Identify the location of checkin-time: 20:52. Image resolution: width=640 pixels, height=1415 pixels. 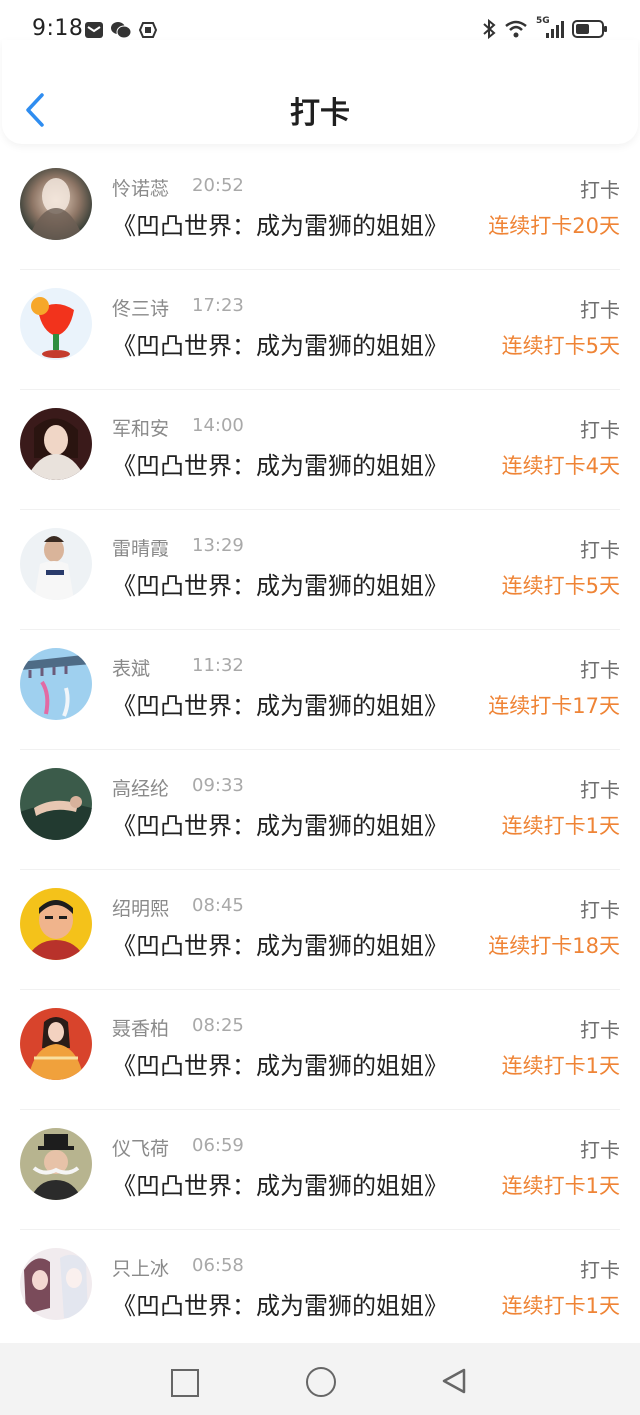
(218, 185).